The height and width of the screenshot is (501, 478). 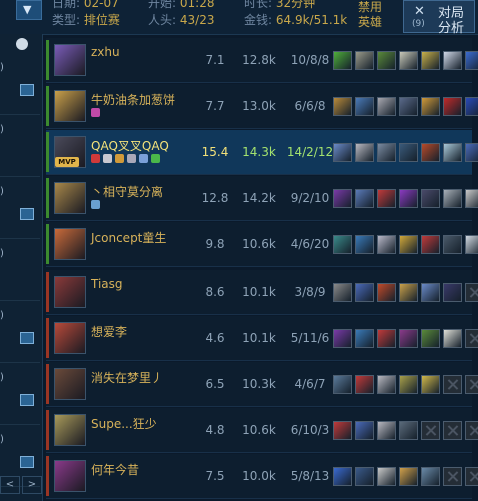 I want to click on player-name: Supe...狂少, so click(x=124, y=423).